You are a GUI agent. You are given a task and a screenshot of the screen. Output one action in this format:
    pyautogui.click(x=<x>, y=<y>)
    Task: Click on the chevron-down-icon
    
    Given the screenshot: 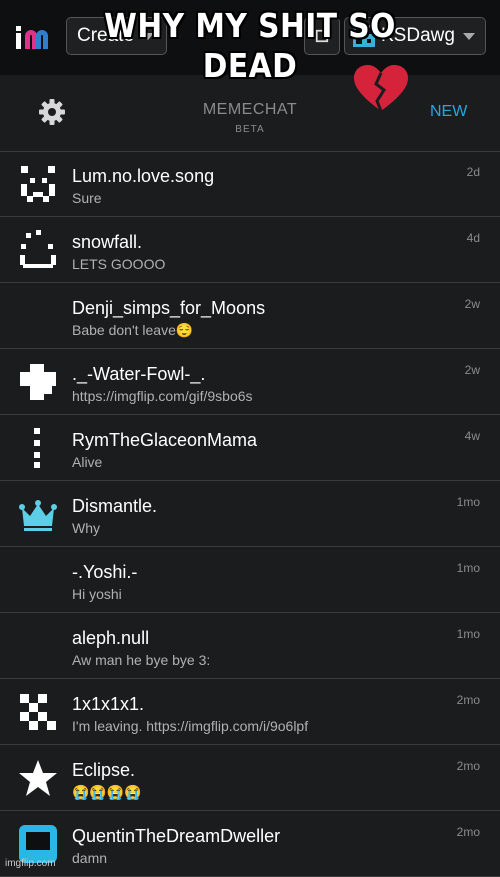 What is the action you would take?
    pyautogui.click(x=468, y=36)
    